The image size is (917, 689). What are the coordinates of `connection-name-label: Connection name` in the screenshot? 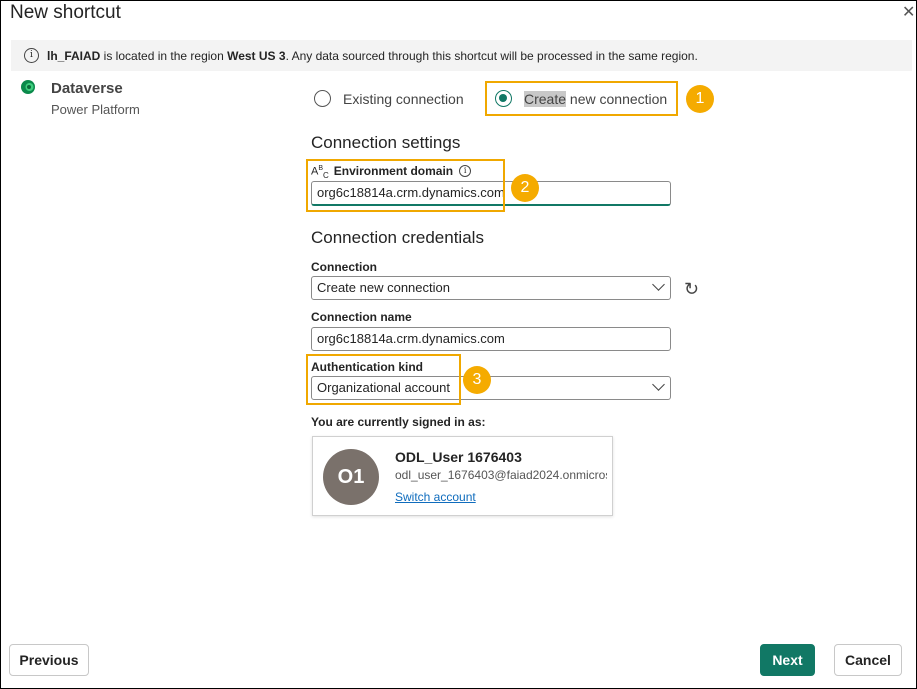 It's located at (361, 317).